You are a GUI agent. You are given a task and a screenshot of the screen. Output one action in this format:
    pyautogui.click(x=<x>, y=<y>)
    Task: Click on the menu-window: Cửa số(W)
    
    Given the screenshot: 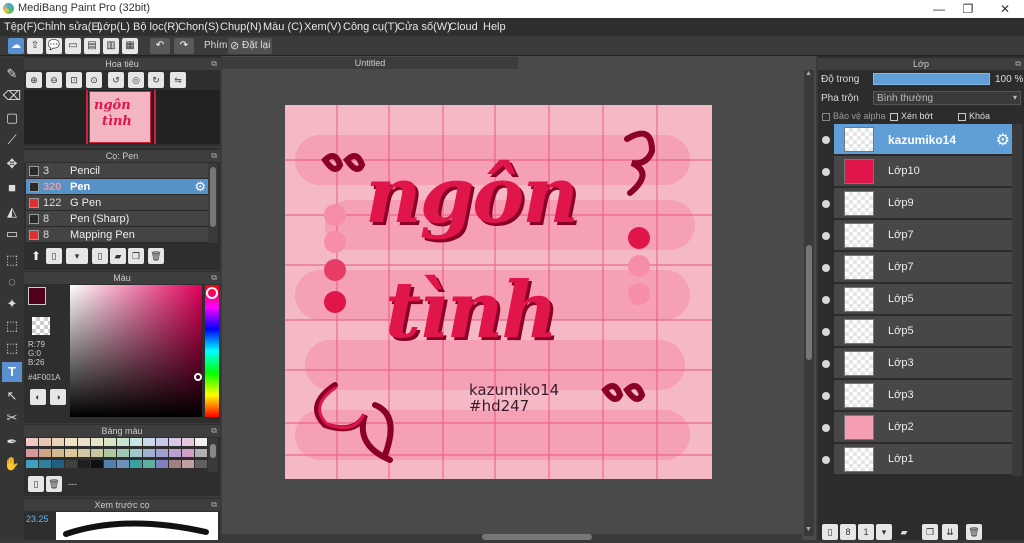 What is the action you would take?
    pyautogui.click(x=424, y=27)
    